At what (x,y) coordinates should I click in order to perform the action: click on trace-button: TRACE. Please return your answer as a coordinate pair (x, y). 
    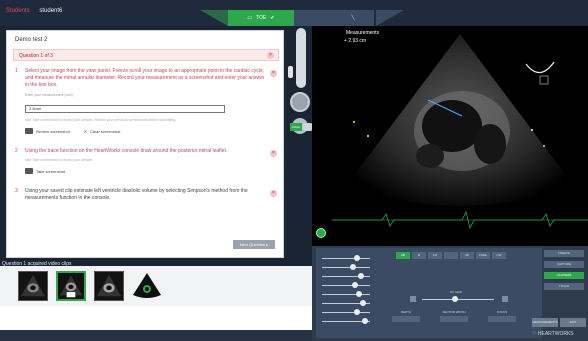
    Looking at the image, I should click on (564, 286).